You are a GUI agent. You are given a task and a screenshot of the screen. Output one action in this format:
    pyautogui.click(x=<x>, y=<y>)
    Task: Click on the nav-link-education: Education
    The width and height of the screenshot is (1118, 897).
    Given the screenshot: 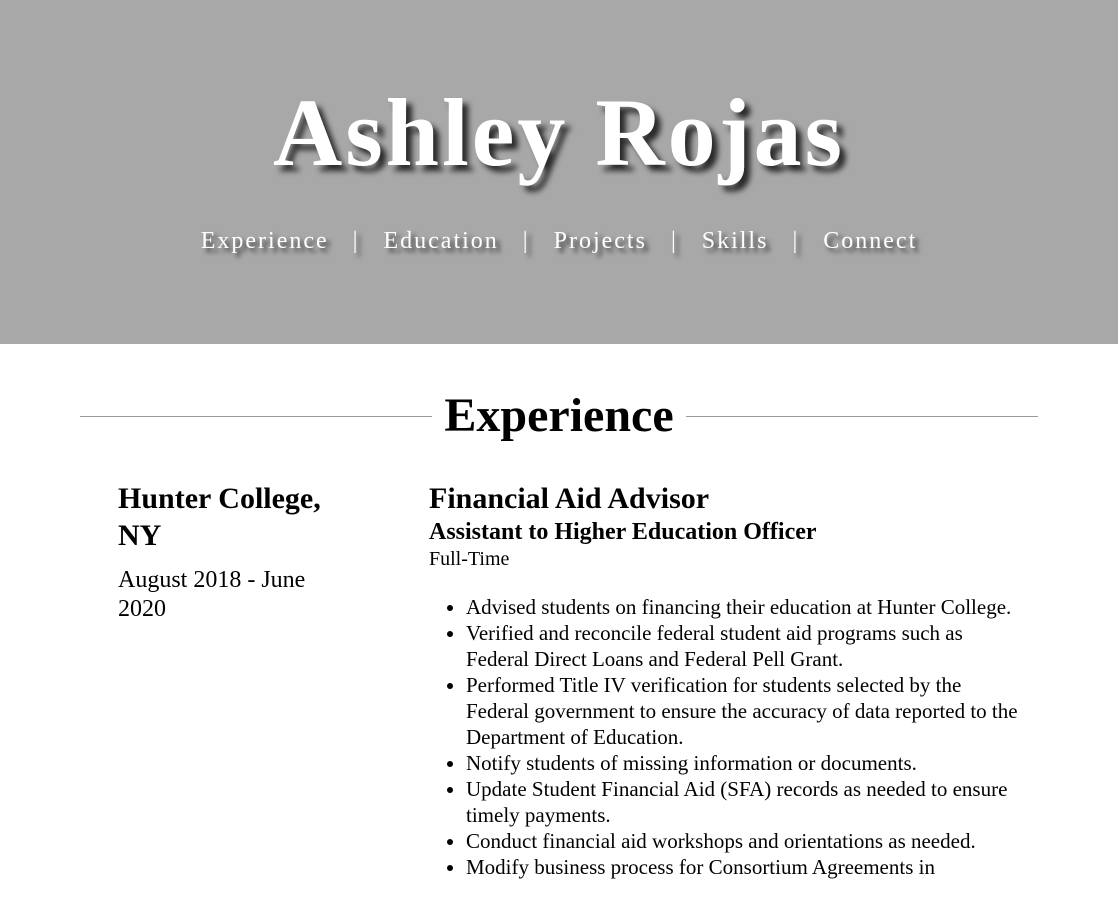 What is the action you would take?
    pyautogui.click(x=440, y=241)
    